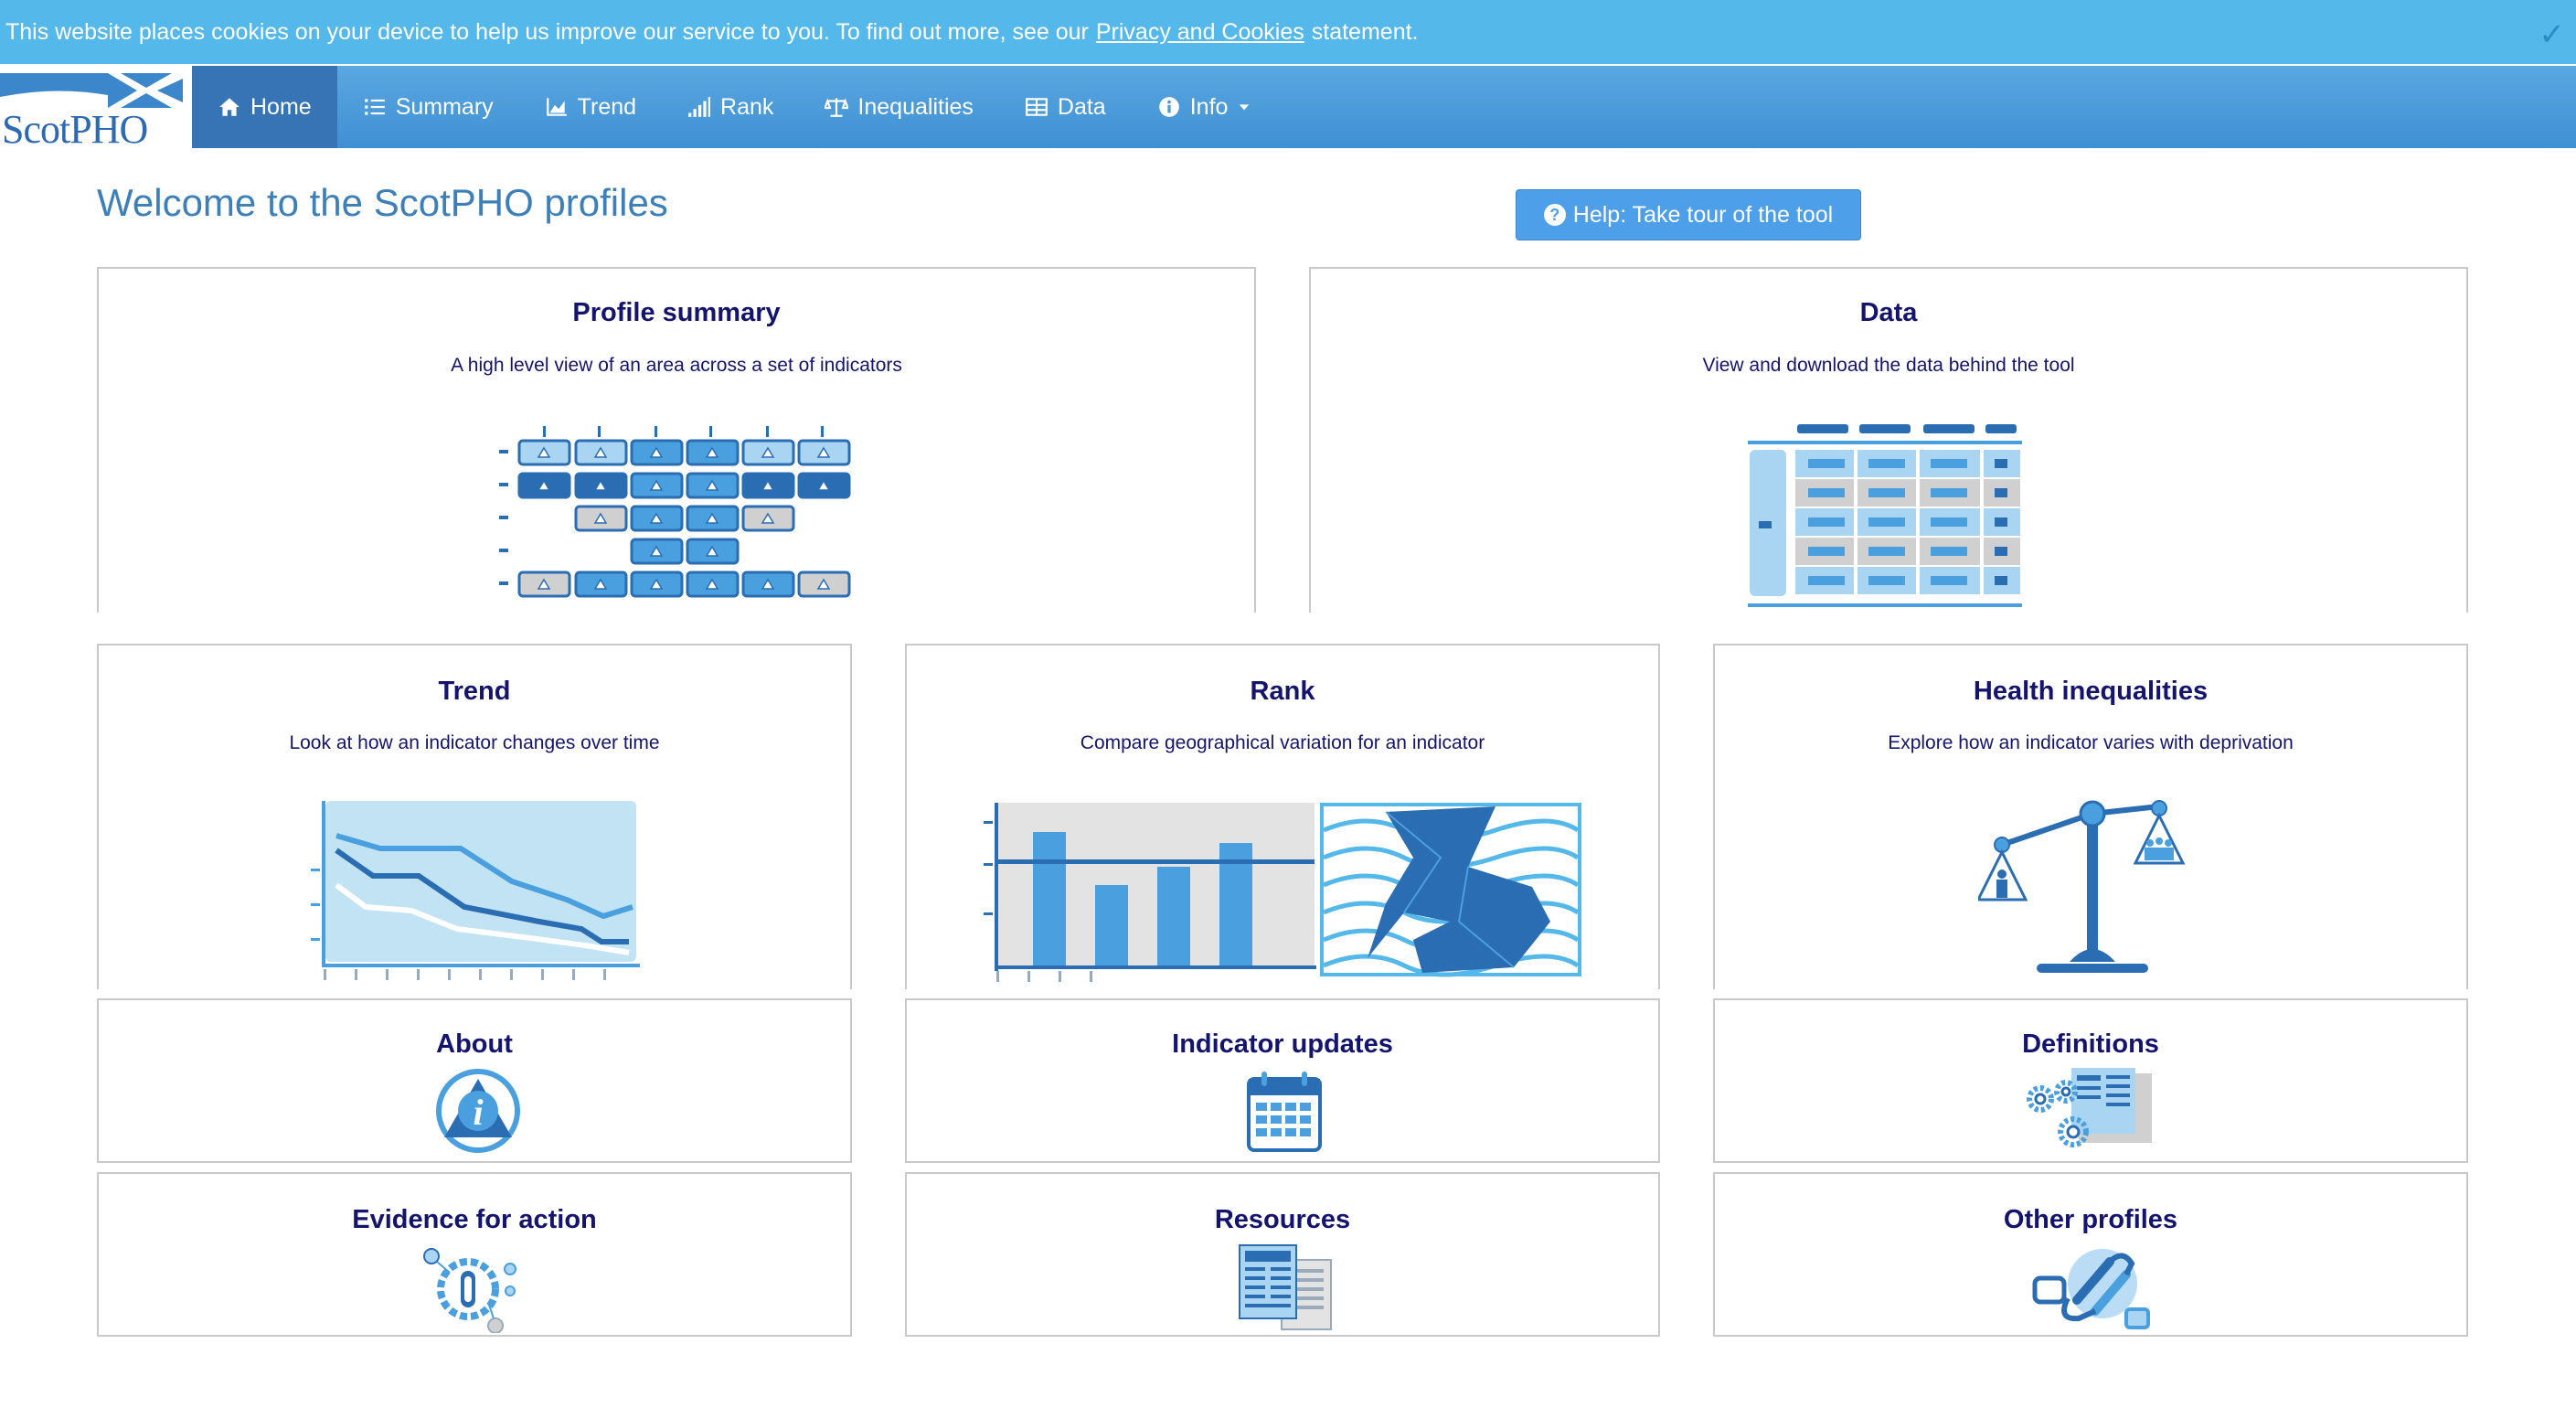 The image size is (2576, 1408). What do you see at coordinates (2082, 886) in the screenshot?
I see `scales-icon` at bounding box center [2082, 886].